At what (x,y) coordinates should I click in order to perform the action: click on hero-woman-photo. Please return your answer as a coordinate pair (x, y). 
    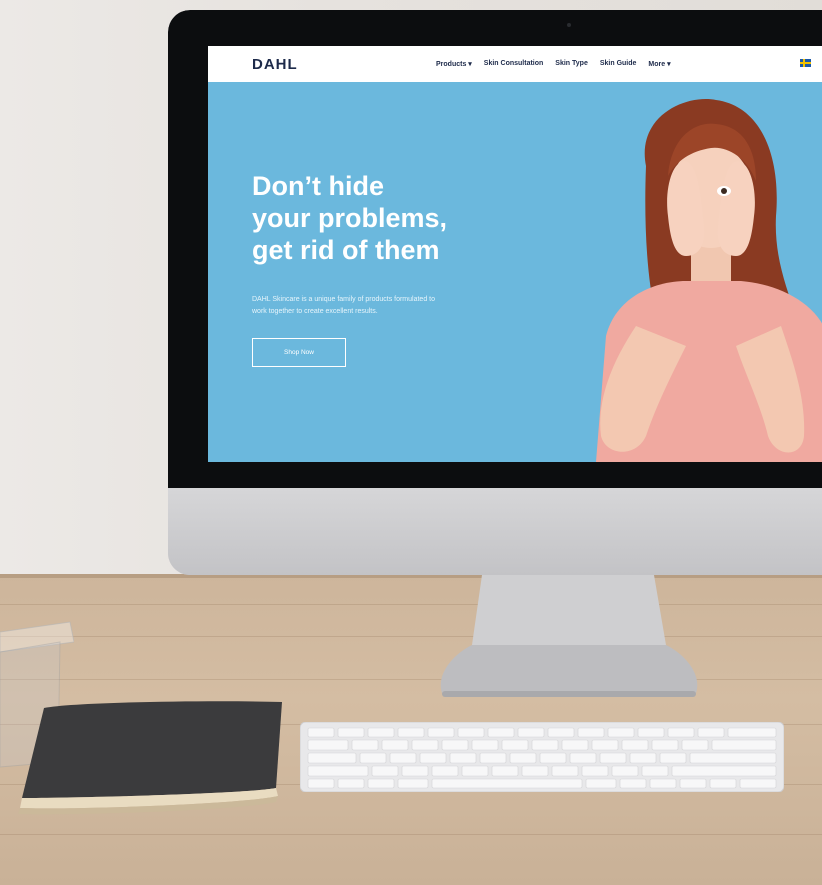
    Looking at the image, I should click on (709, 280).